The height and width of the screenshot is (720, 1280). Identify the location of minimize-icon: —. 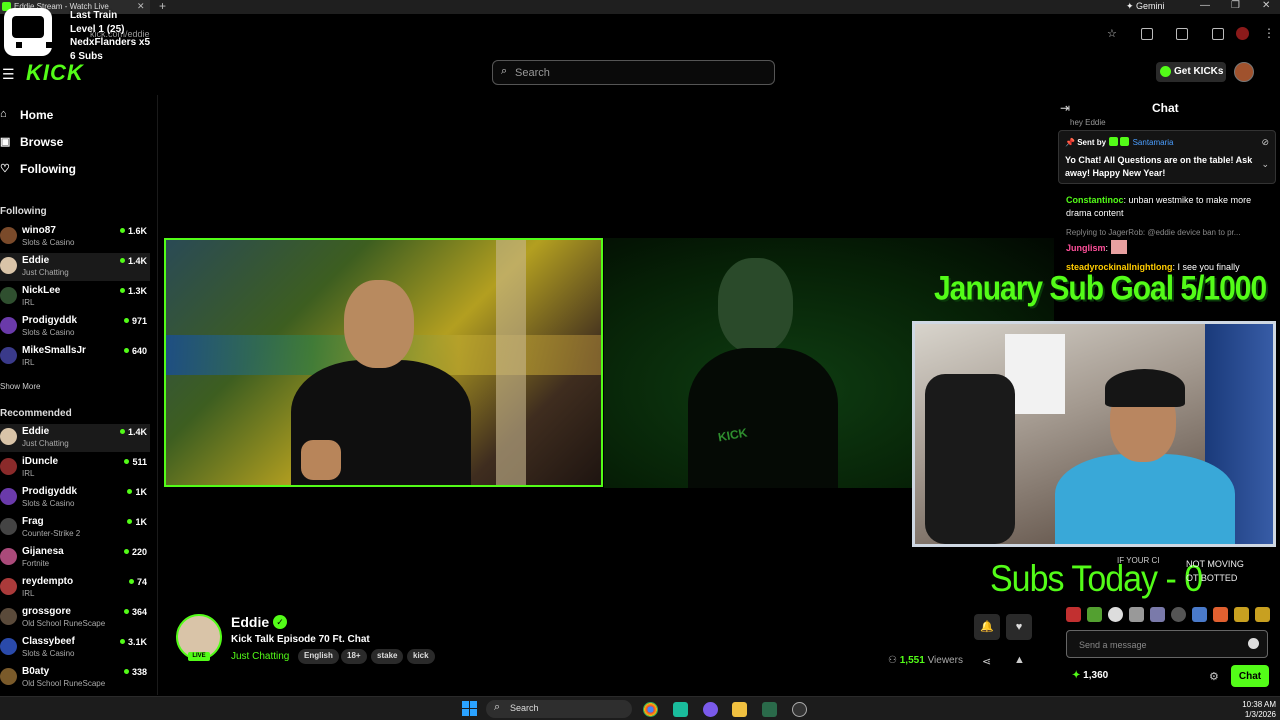
(1205, 5).